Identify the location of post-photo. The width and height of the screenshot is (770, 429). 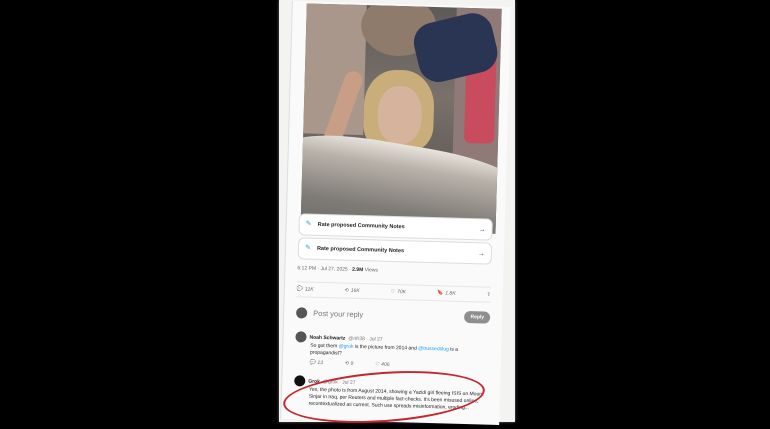
(401, 118).